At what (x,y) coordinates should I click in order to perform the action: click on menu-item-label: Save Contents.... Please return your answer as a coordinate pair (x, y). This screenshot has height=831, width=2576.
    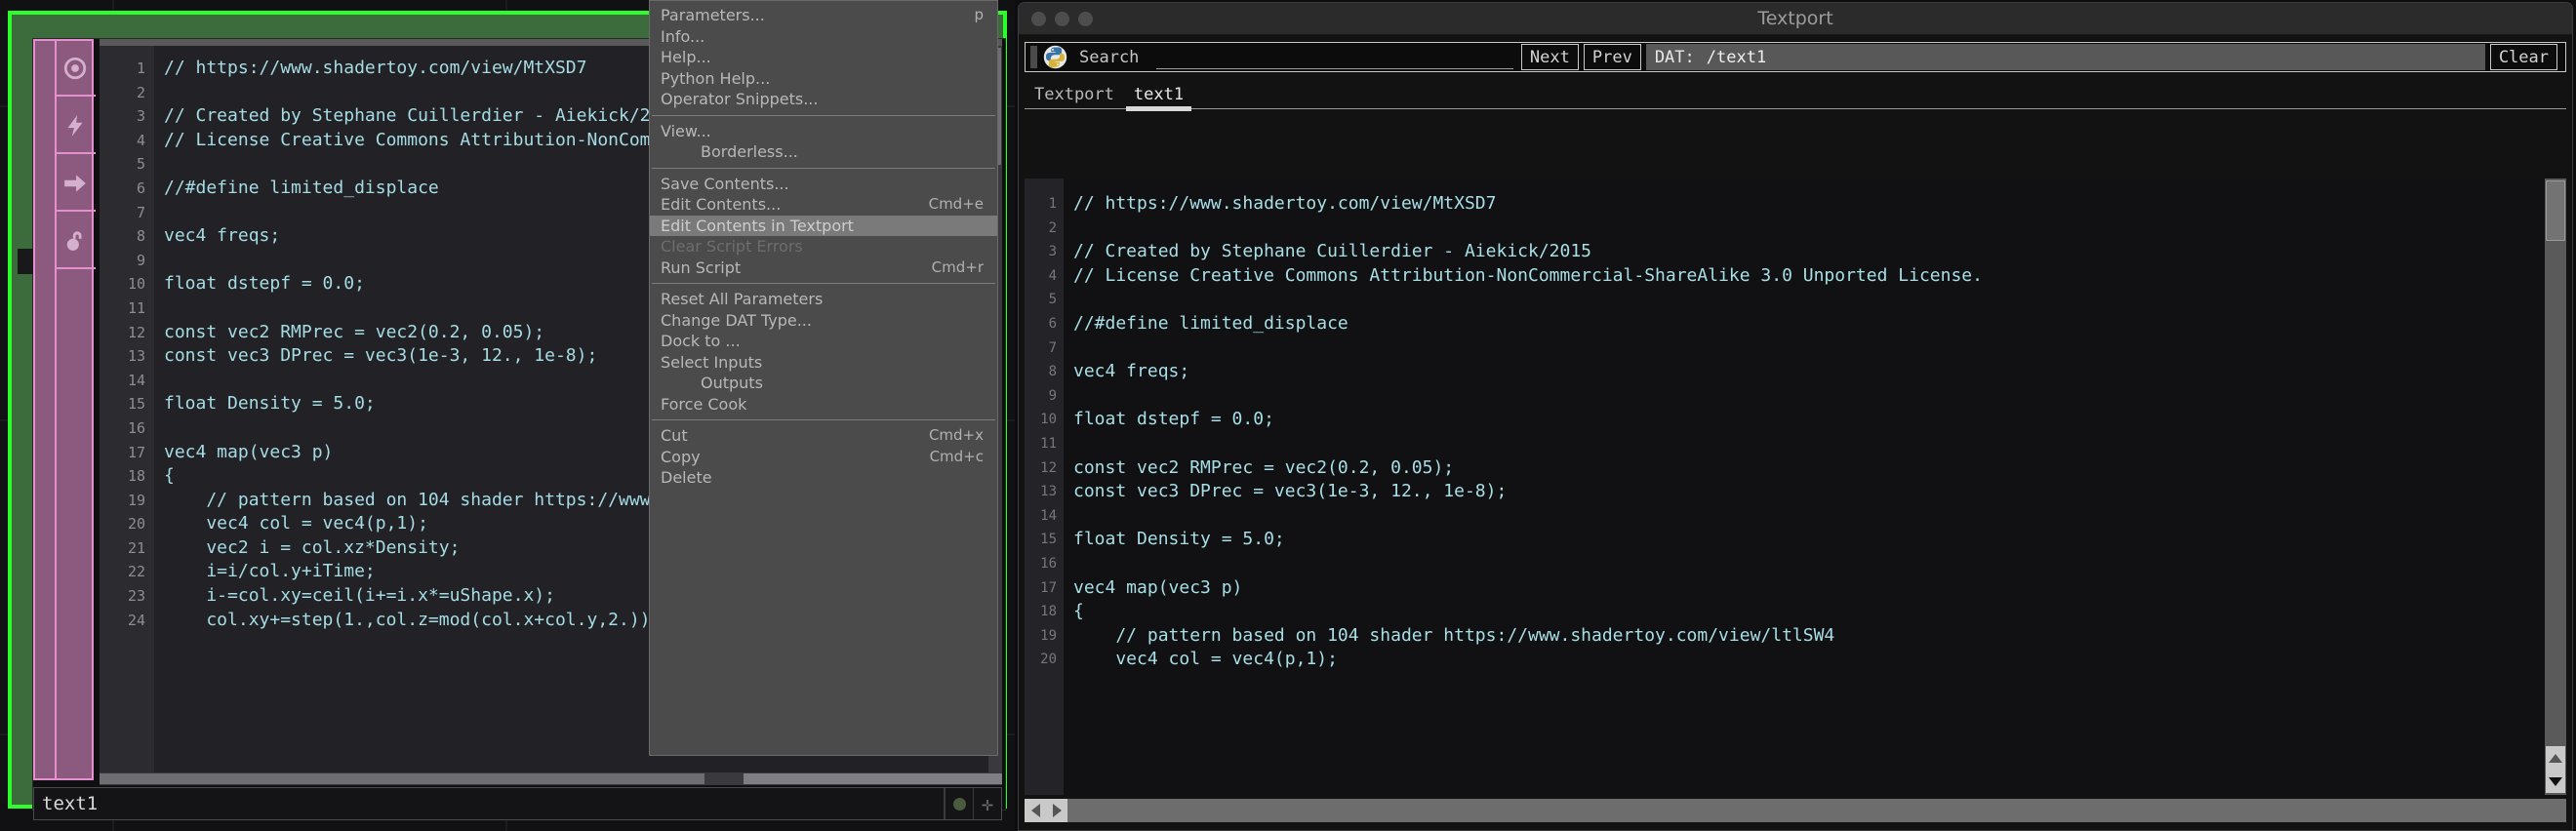
    Looking at the image, I should click on (725, 183).